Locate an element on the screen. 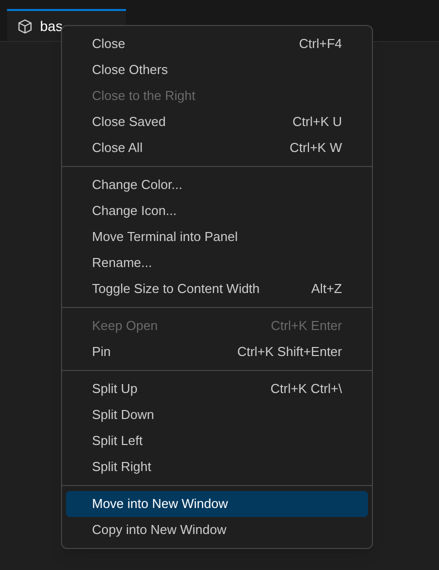 The width and height of the screenshot is (439, 570). shortcut-label: Ctrl+K Ctrl+\ is located at coordinates (306, 389).